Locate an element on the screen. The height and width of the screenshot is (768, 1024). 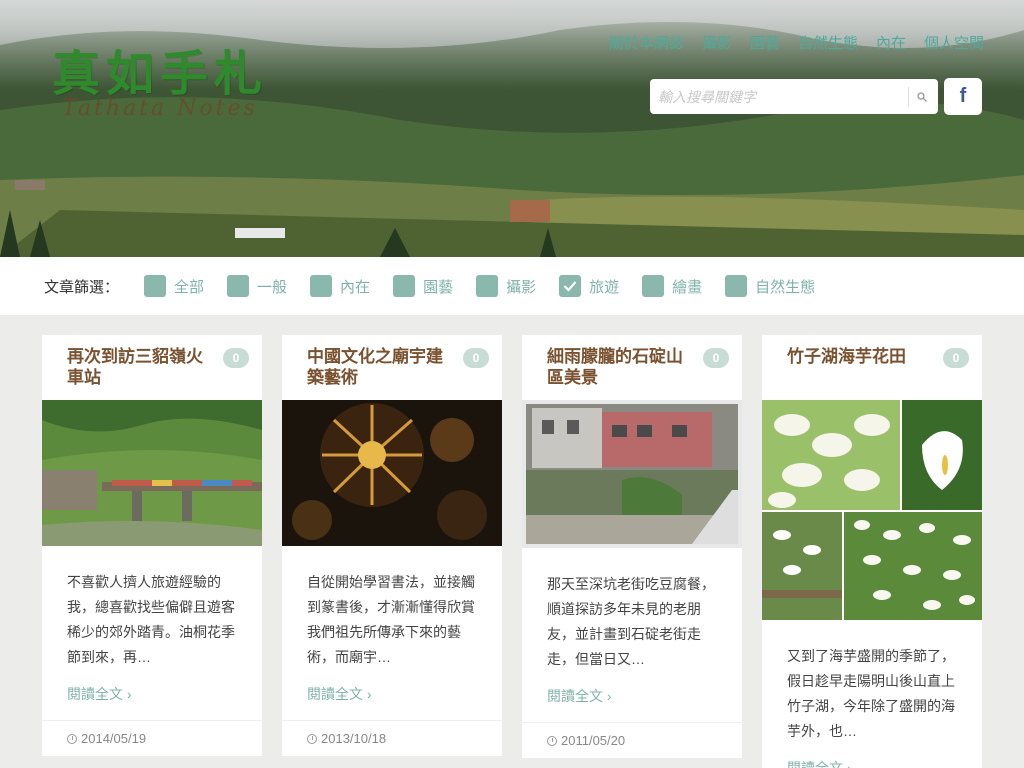
filter-option-general: 一般 is located at coordinates (257, 286).